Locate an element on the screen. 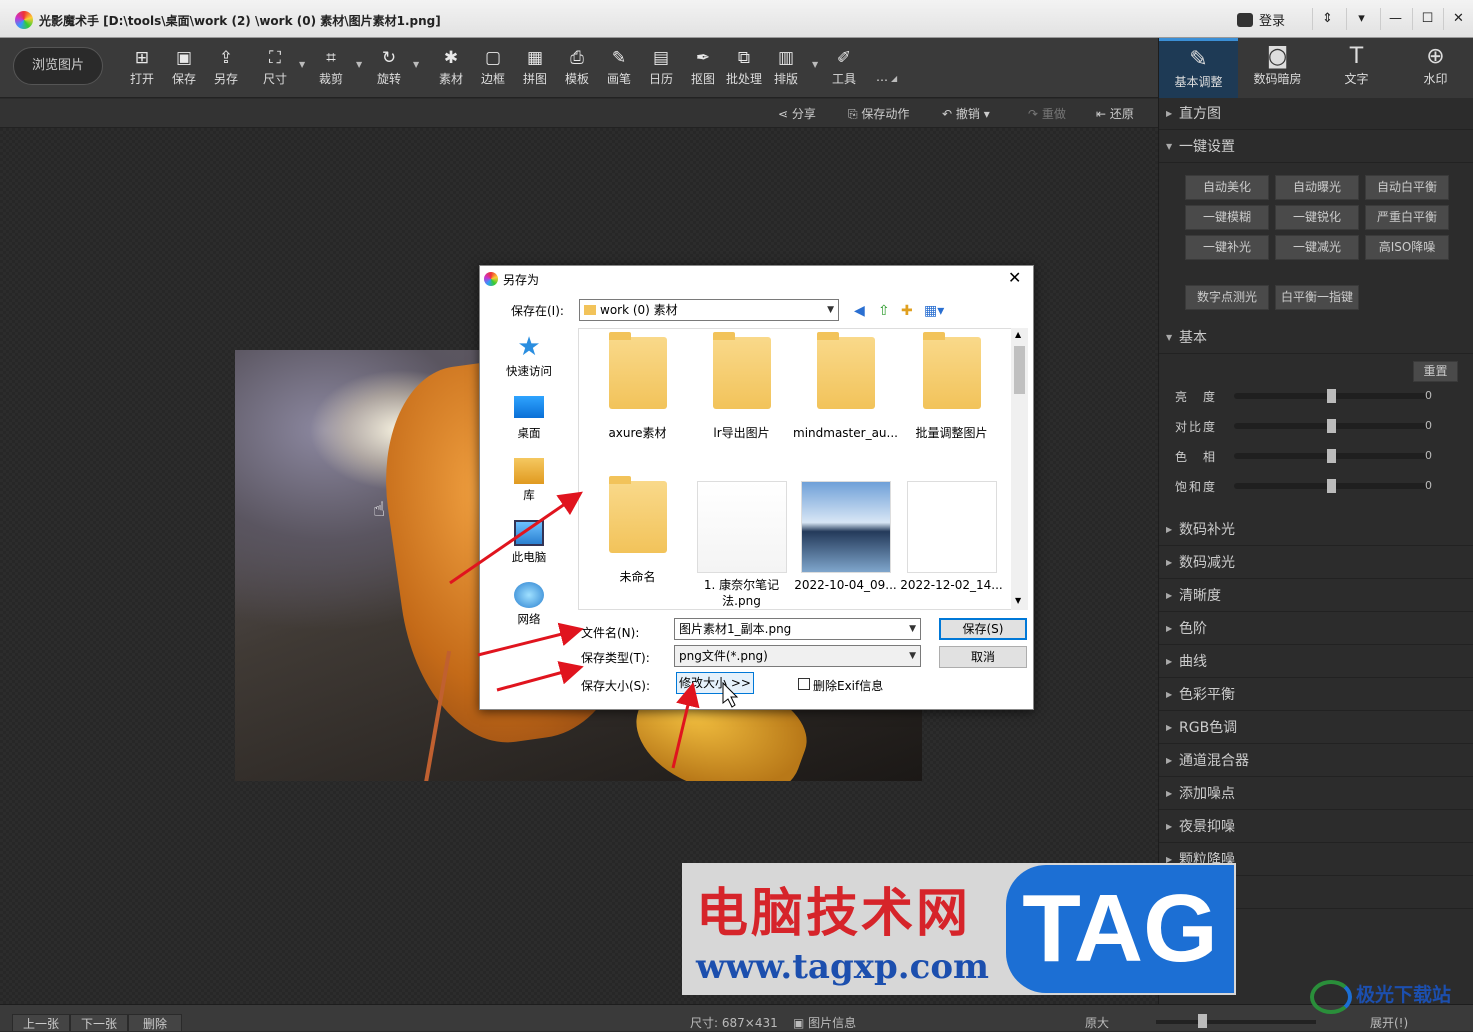  auto-button: 一键锐化 is located at coordinates (1317, 217).